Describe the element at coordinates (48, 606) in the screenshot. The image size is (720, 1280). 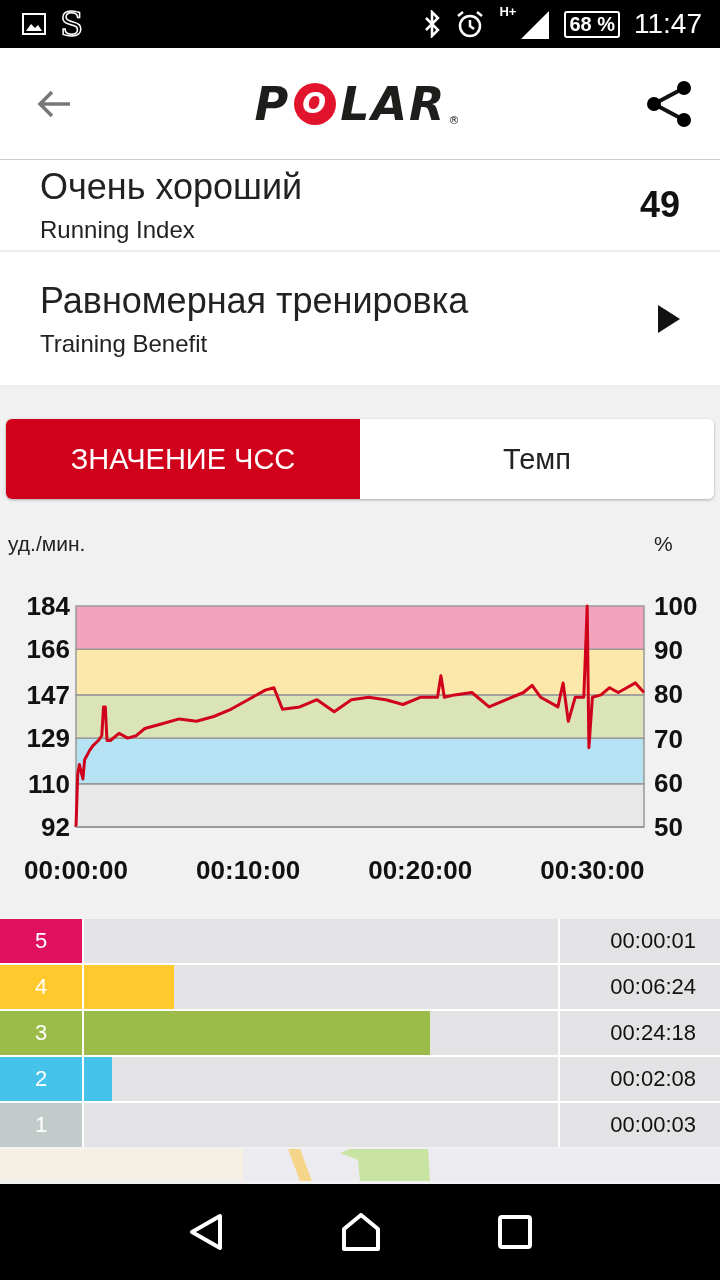
I see `y-tick-label: 184` at that location.